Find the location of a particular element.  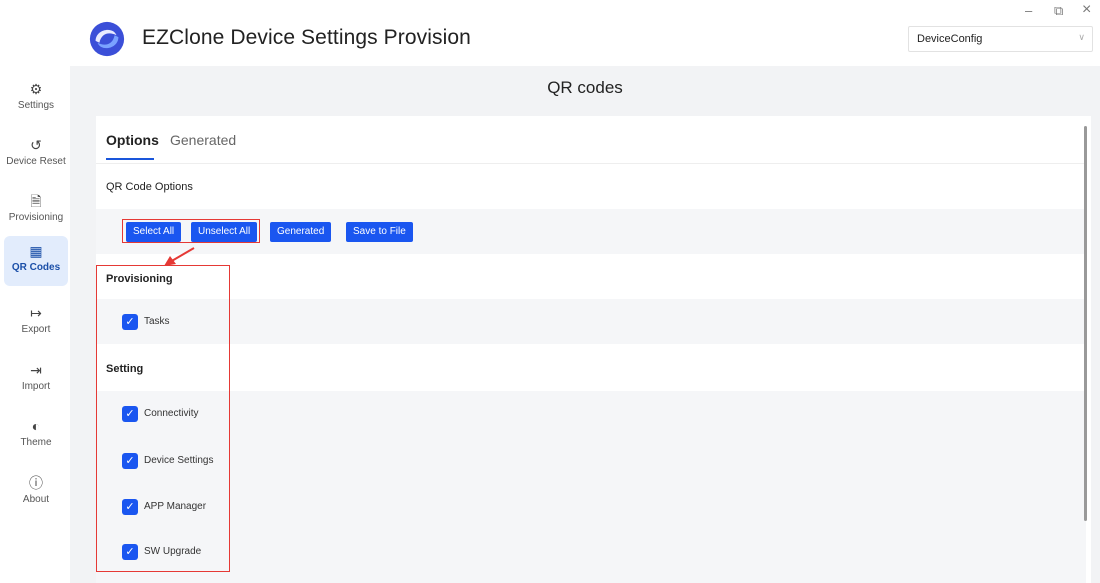

minimize-button: – is located at coordinates (1028, 10).